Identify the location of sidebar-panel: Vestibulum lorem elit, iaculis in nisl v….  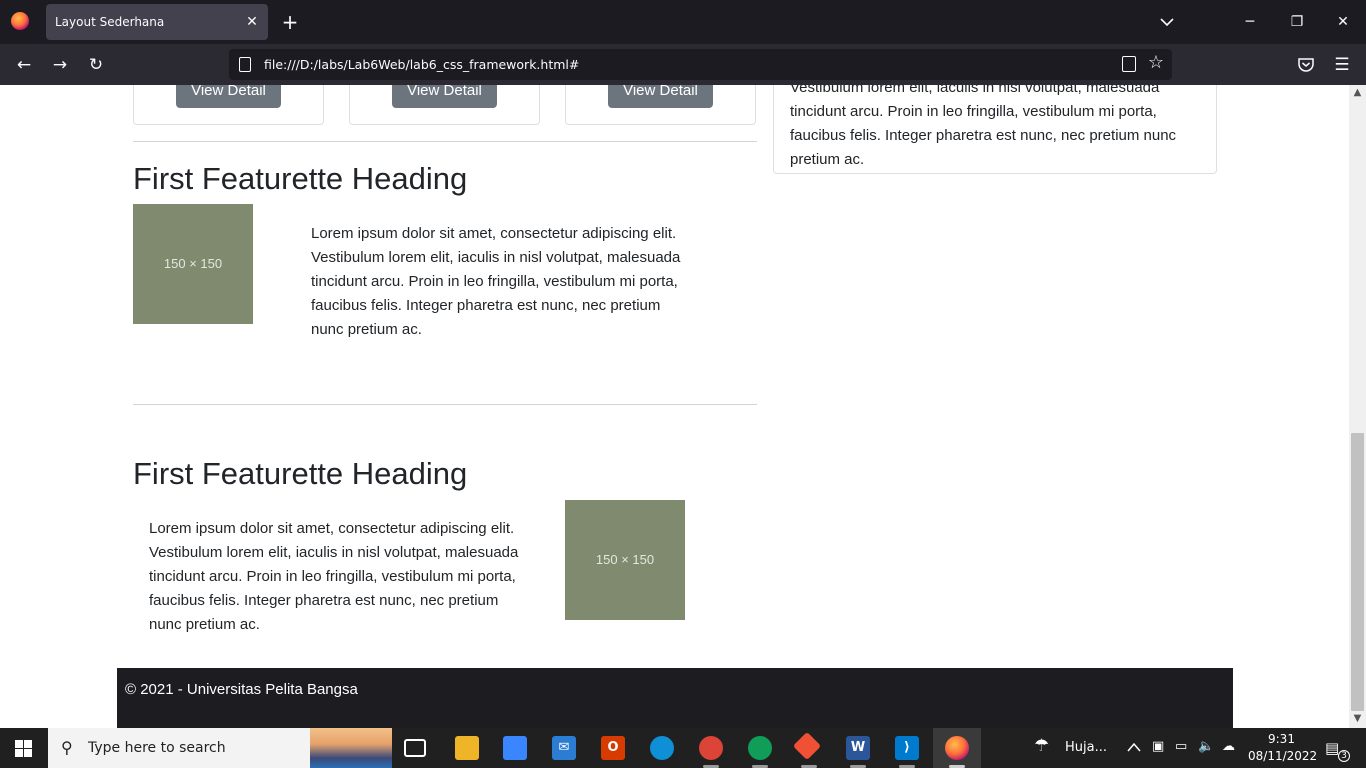
(995, 129).